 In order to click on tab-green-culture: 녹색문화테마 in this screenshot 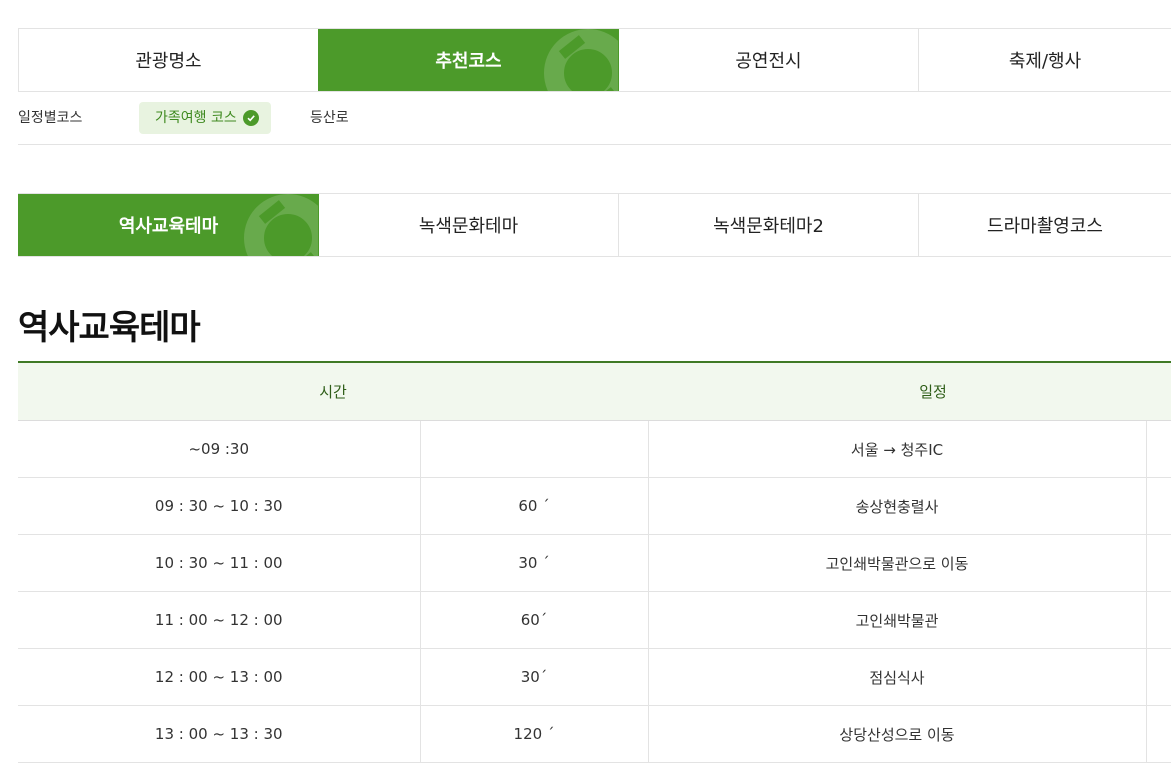, I will do `click(468, 225)`.